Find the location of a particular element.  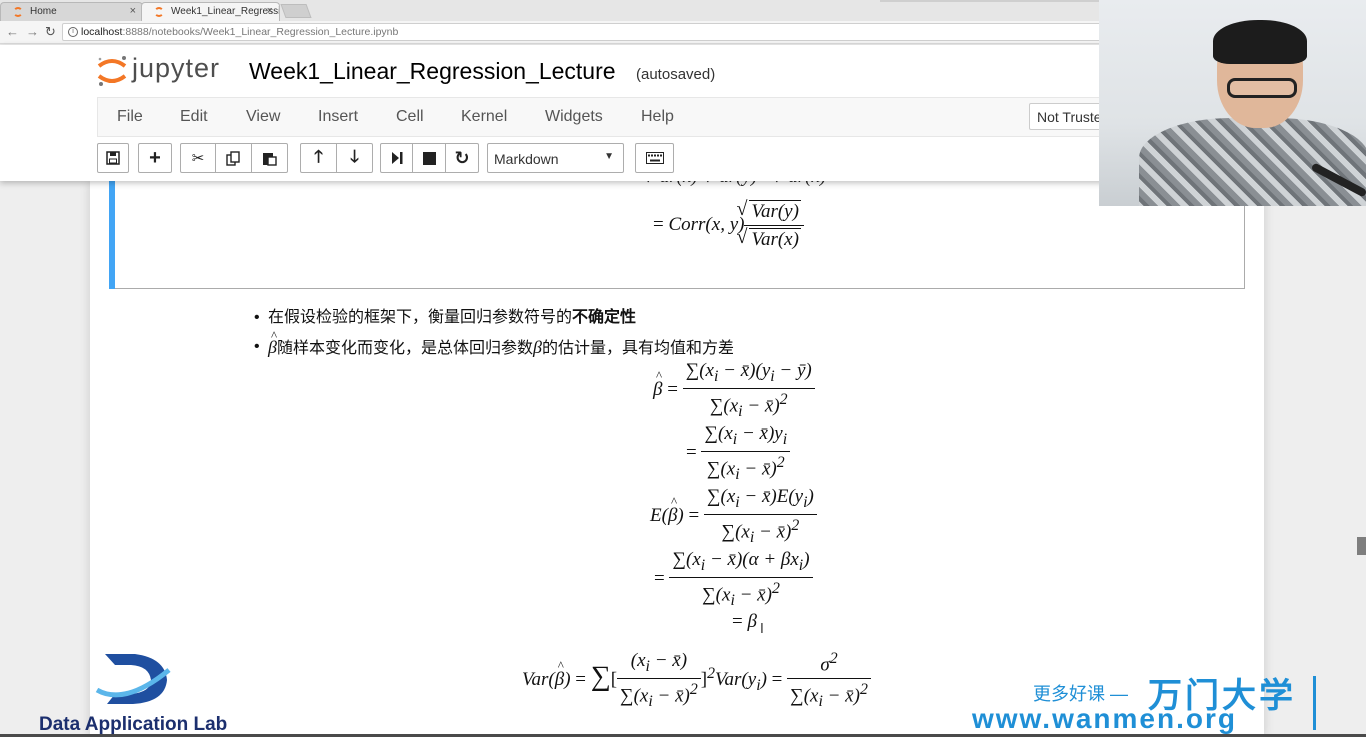

insert-cell-button: + is located at coordinates (155, 158).